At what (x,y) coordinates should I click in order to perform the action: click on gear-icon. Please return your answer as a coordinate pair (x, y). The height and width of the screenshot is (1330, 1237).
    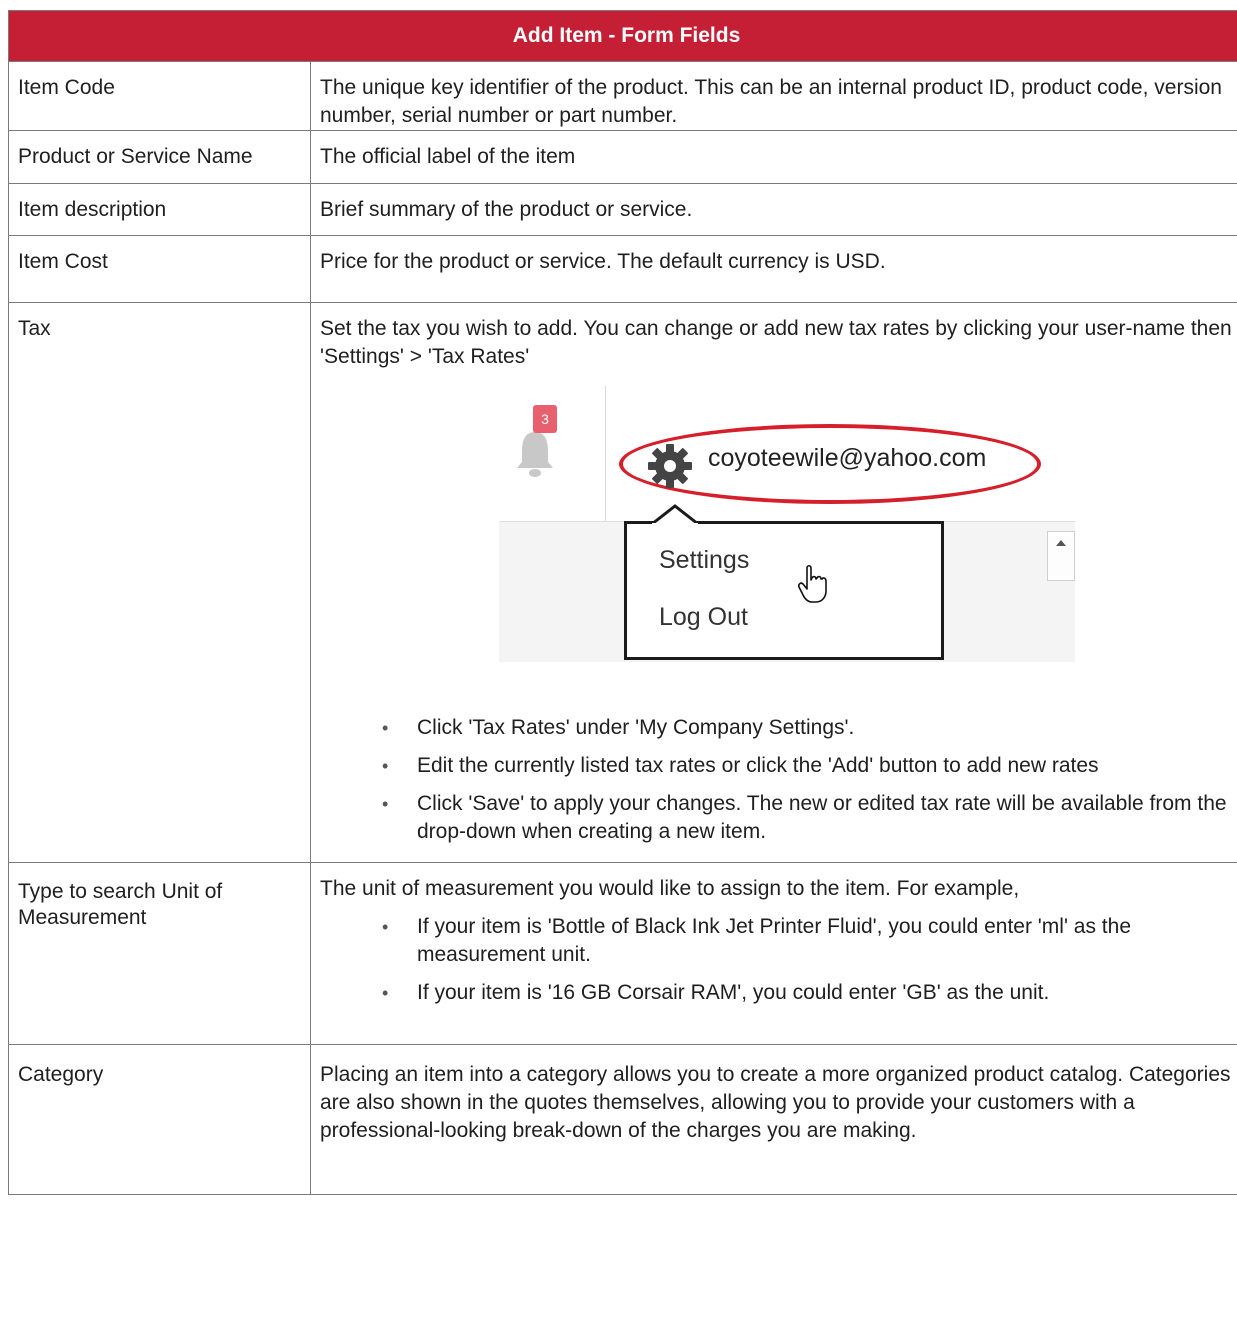
    Looking at the image, I should click on (670, 466).